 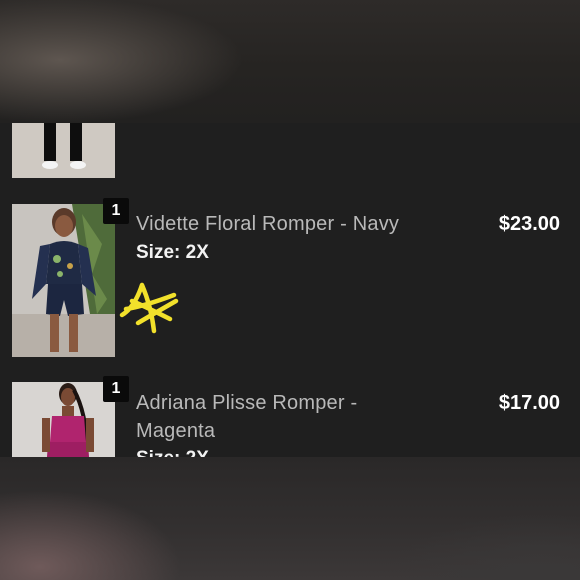 I want to click on vidette-romper-photo, so click(x=63, y=280).